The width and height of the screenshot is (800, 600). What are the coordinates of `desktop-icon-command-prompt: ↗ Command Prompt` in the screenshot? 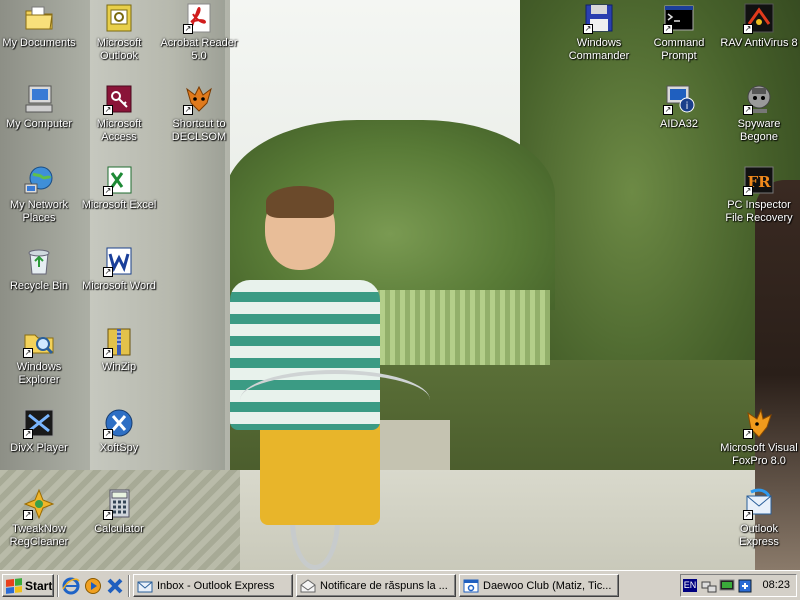 It's located at (679, 32).